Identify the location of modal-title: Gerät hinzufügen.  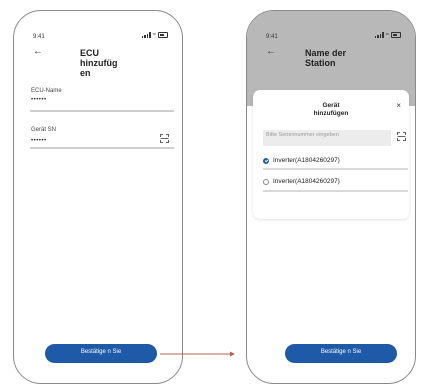
(331, 109).